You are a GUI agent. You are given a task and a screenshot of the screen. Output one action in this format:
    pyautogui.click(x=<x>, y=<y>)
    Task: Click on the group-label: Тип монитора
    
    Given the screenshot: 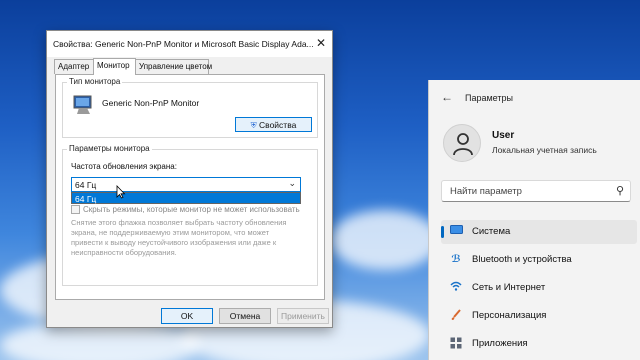 What is the action you would take?
    pyautogui.click(x=95, y=81)
    